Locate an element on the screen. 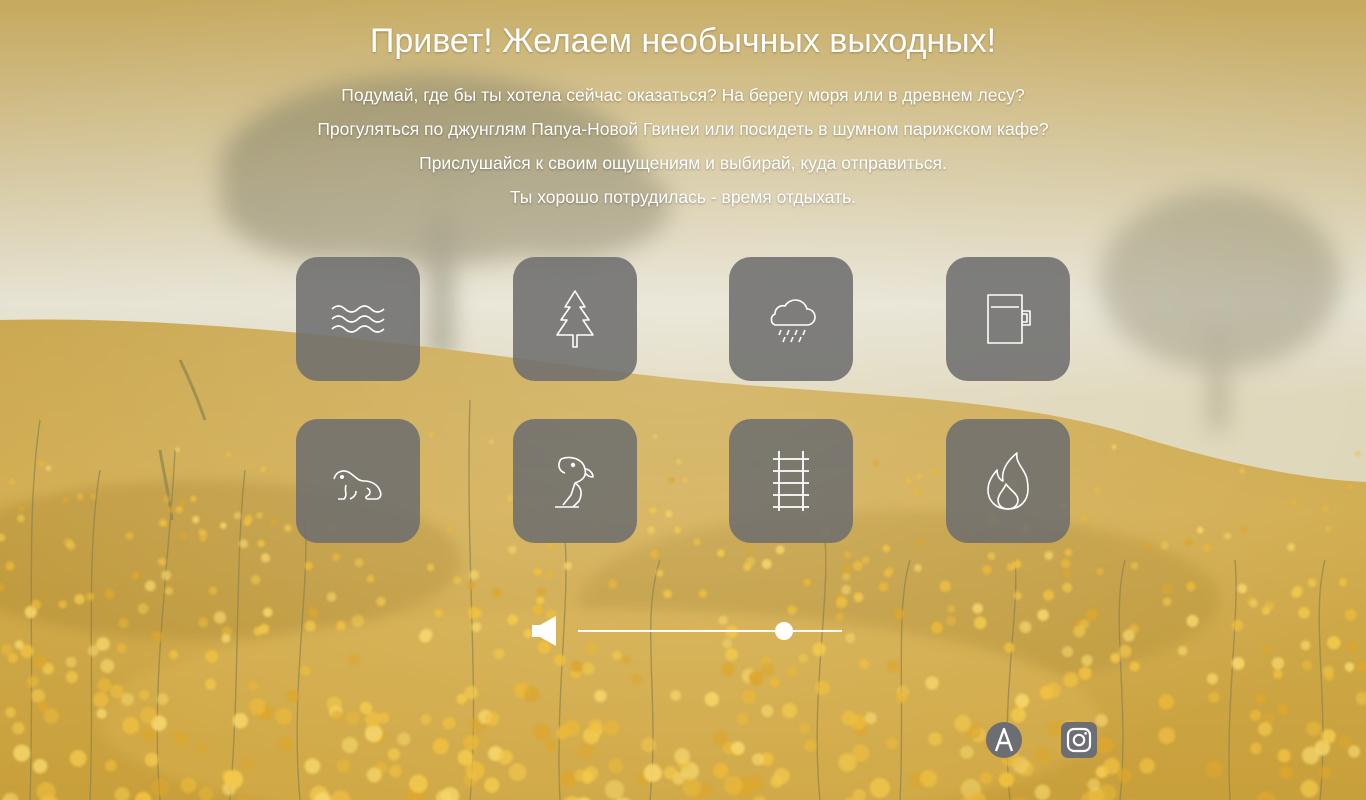 The image size is (1366, 800). instagram-icon is located at coordinates (1079, 740).